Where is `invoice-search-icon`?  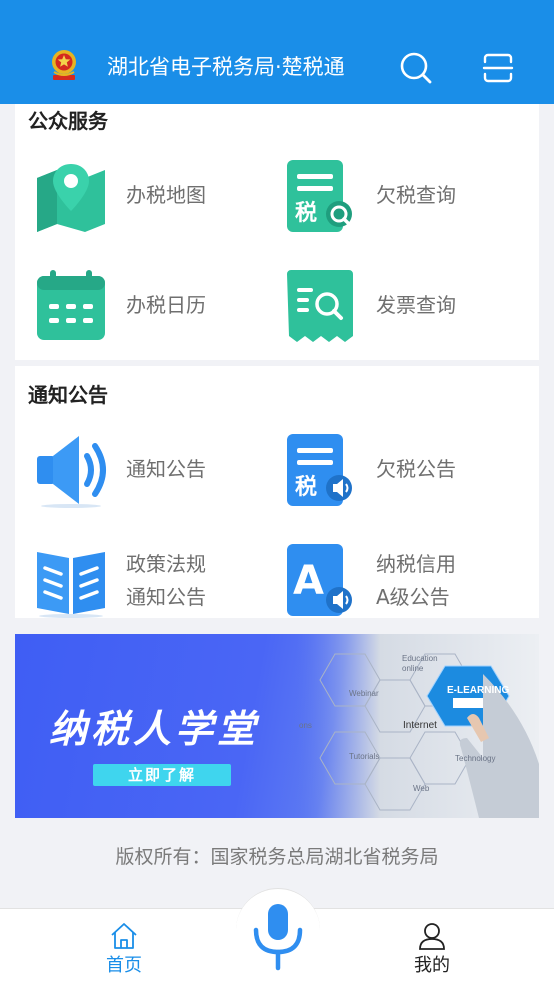
invoice-search-icon is located at coordinates (320, 306).